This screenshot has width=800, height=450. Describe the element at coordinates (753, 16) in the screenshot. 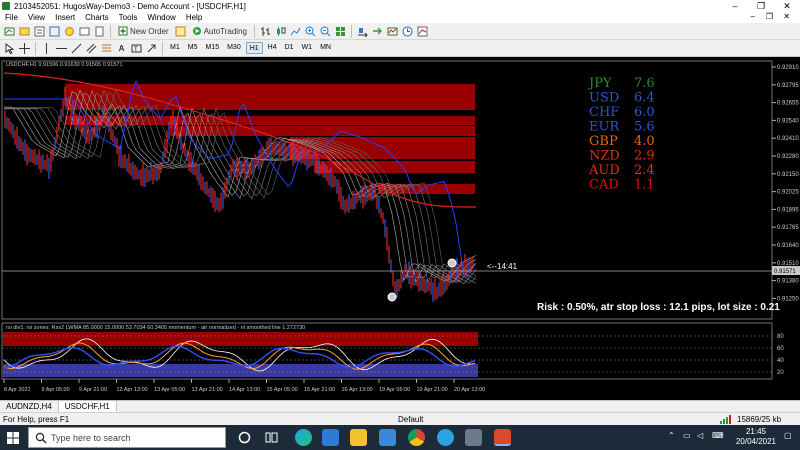

I see `inner-minimize-button: –` at that location.